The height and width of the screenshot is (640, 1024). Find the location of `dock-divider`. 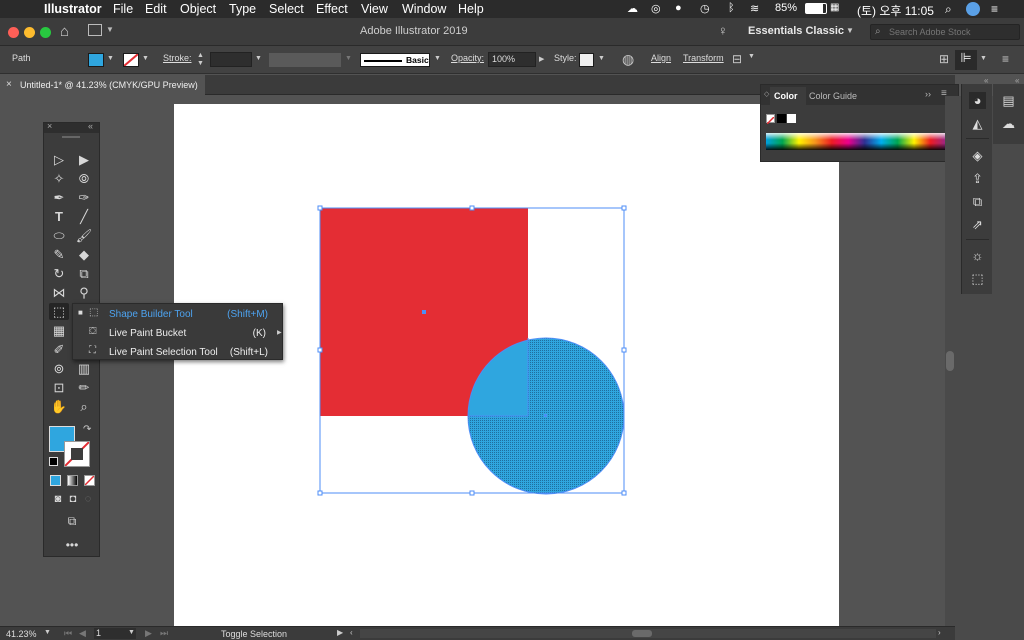

dock-divider is located at coordinates (977, 239).